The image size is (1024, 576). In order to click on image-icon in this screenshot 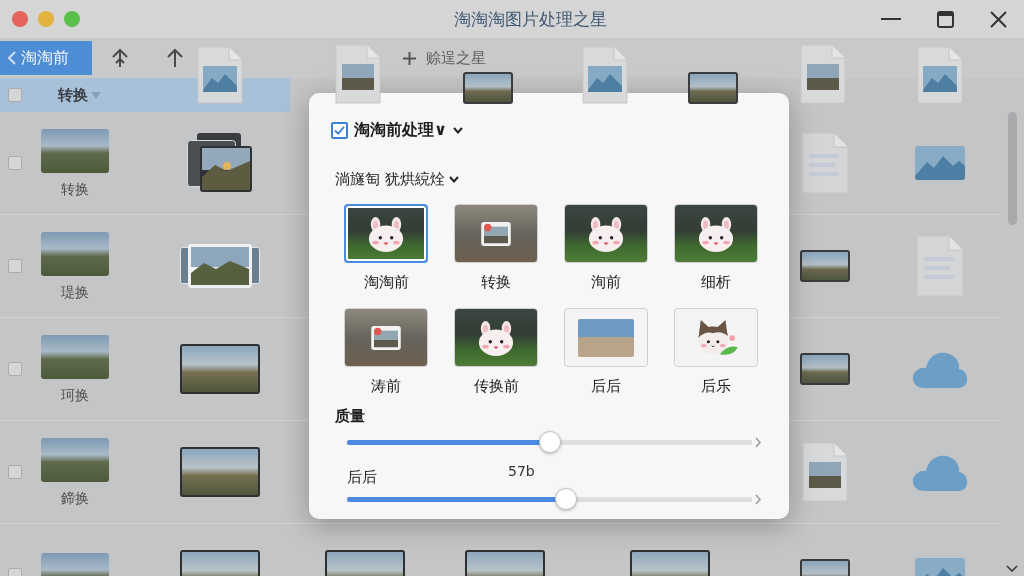, I will do `click(940, 163)`.